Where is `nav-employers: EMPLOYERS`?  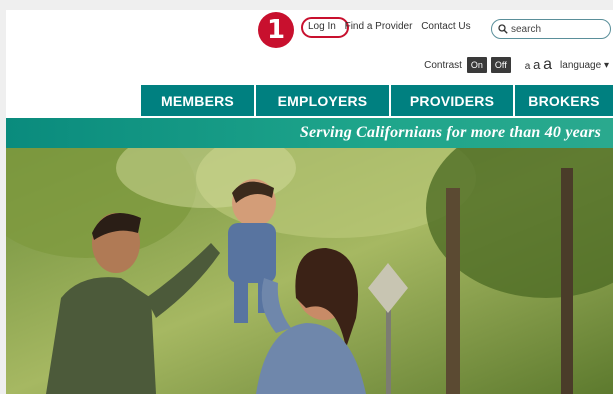
nav-employers: EMPLOYERS is located at coordinates (323, 100).